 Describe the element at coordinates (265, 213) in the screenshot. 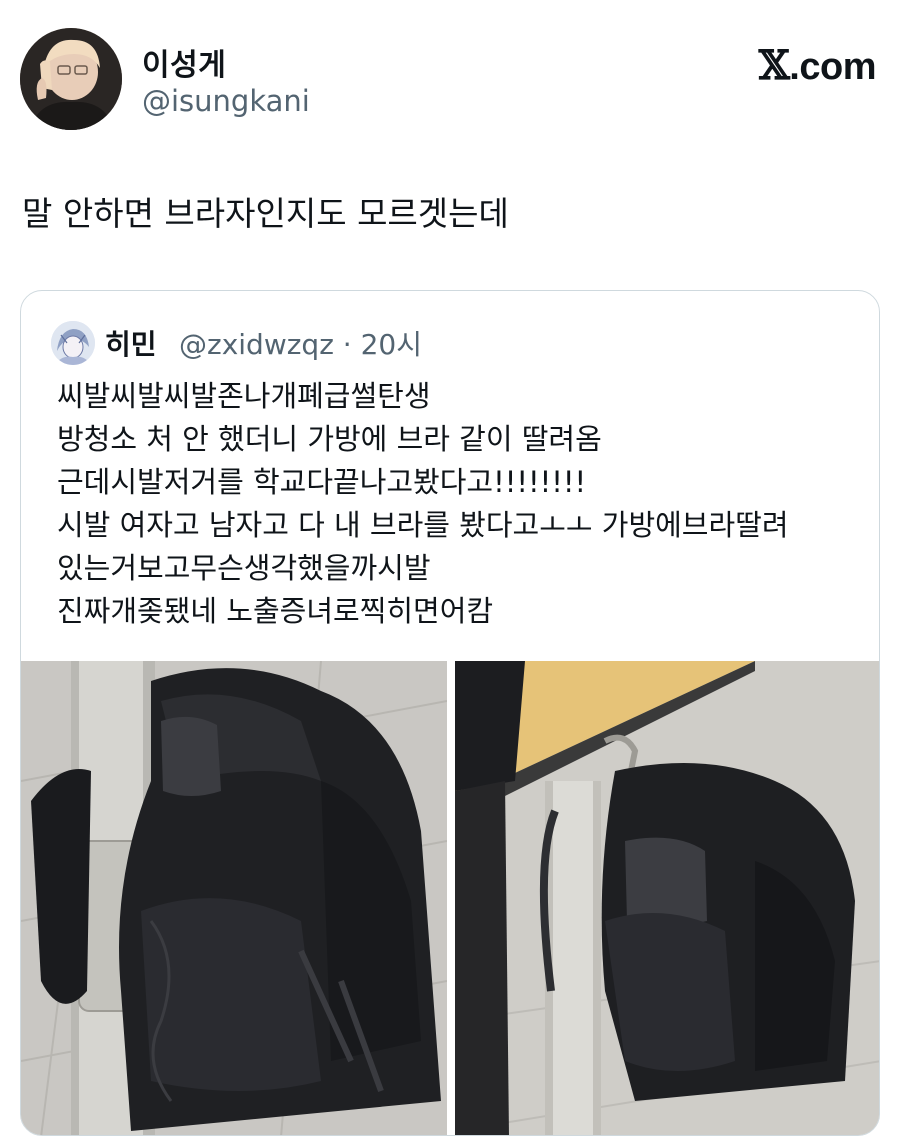

I see `tweet-text: 말 안하면 브라자인지도 모르겟는데` at that location.